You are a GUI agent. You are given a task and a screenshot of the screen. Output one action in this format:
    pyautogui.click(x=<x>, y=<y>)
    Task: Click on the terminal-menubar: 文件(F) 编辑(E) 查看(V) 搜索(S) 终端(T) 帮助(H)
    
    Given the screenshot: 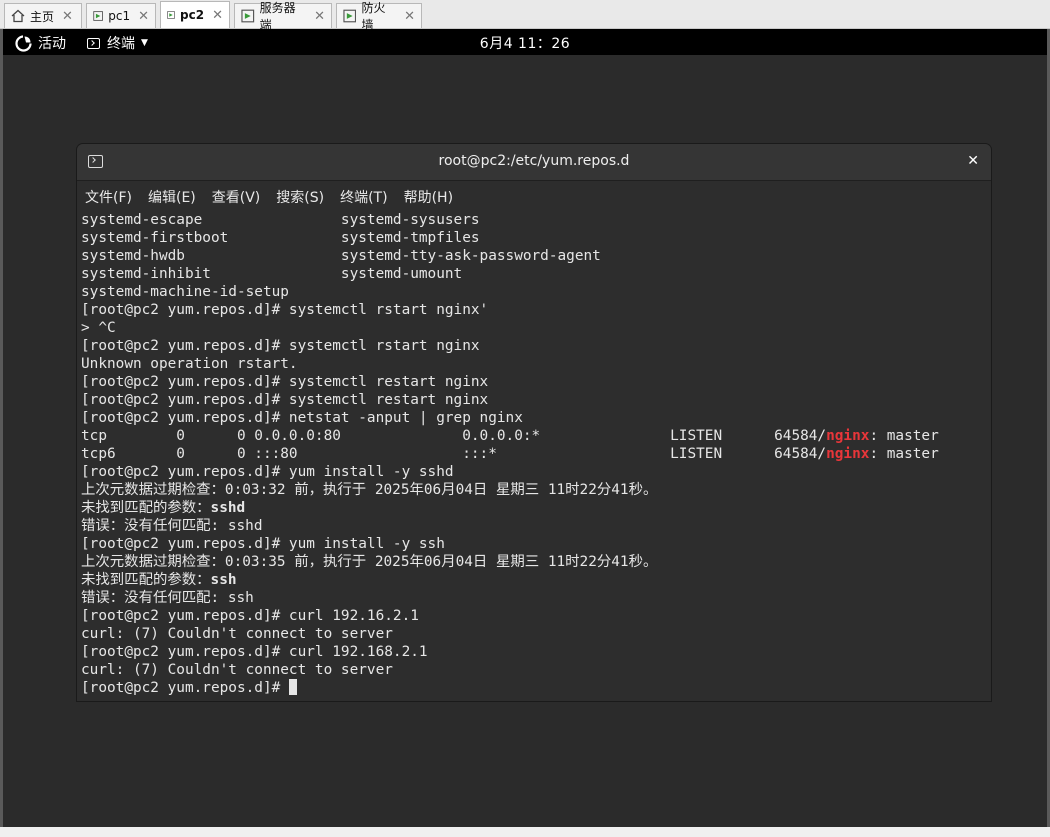 What is the action you would take?
    pyautogui.click(x=534, y=196)
    